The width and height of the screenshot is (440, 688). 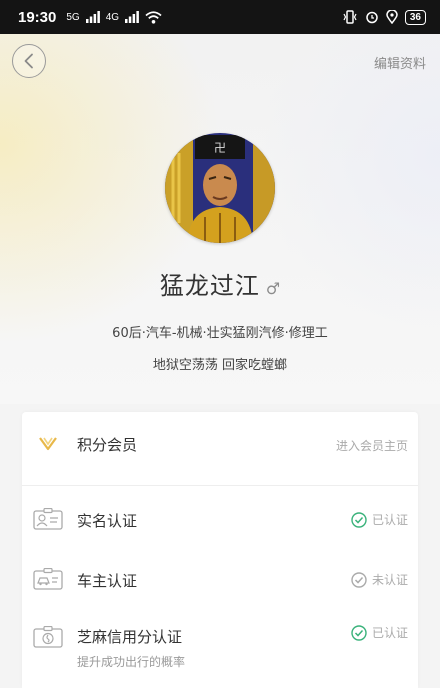 I want to click on chevron-left-icon, so click(x=28, y=61).